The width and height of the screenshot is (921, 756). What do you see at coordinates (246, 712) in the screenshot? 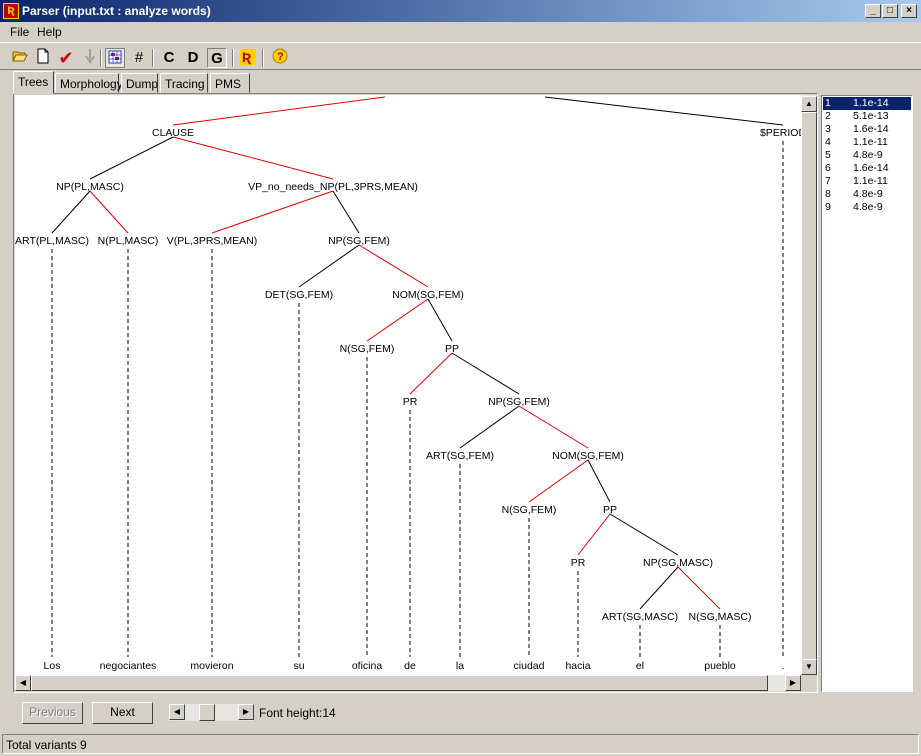
I see `font-increase-button: ▶` at bounding box center [246, 712].